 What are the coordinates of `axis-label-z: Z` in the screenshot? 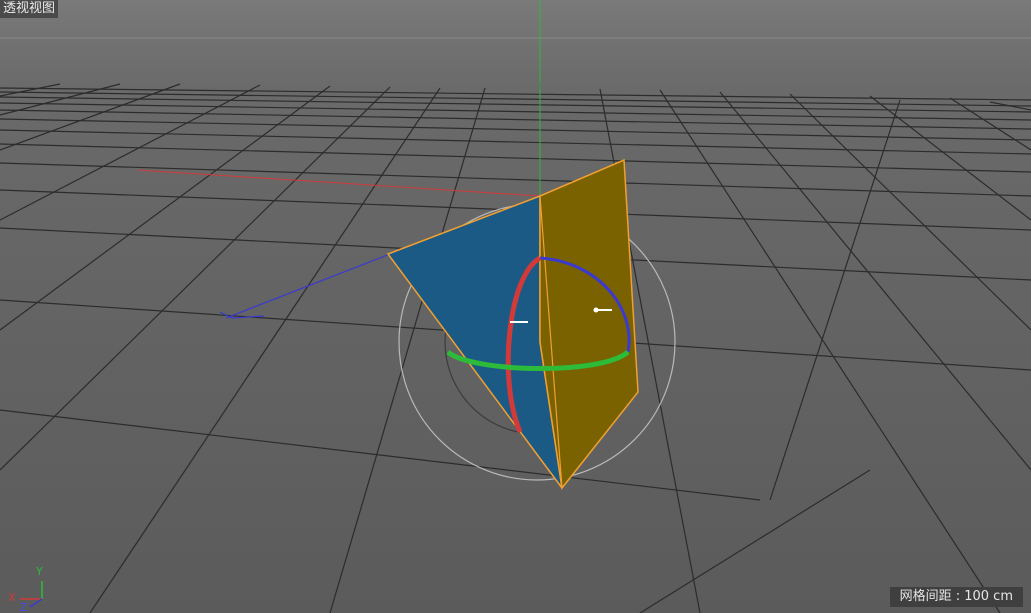 It's located at (24, 607).